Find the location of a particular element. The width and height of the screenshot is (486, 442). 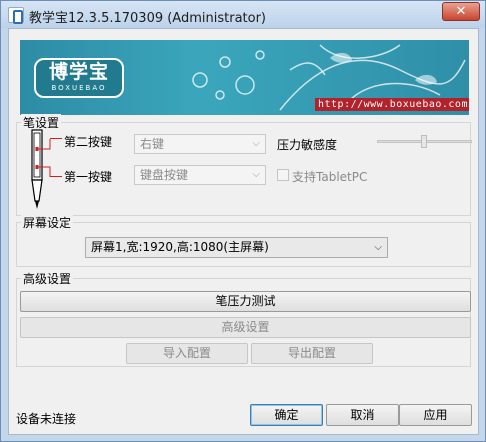

window-title: 教学宝12.3.5.170309 (Administrator) is located at coordinates (148, 18).